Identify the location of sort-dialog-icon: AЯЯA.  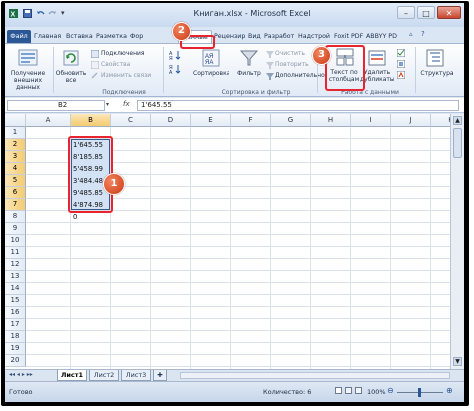
(211, 58).